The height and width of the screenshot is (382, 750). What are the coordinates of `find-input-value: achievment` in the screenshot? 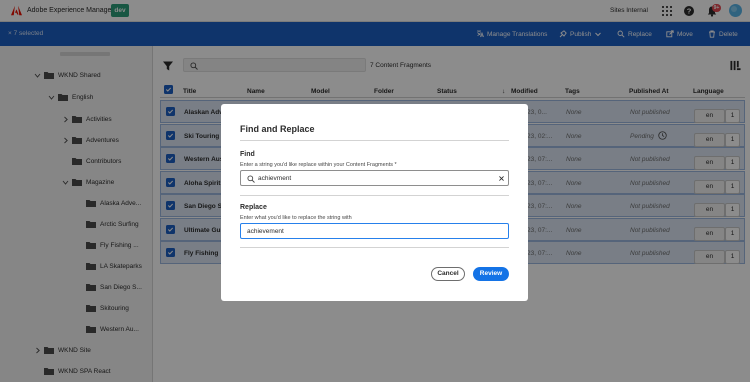 It's located at (275, 178).